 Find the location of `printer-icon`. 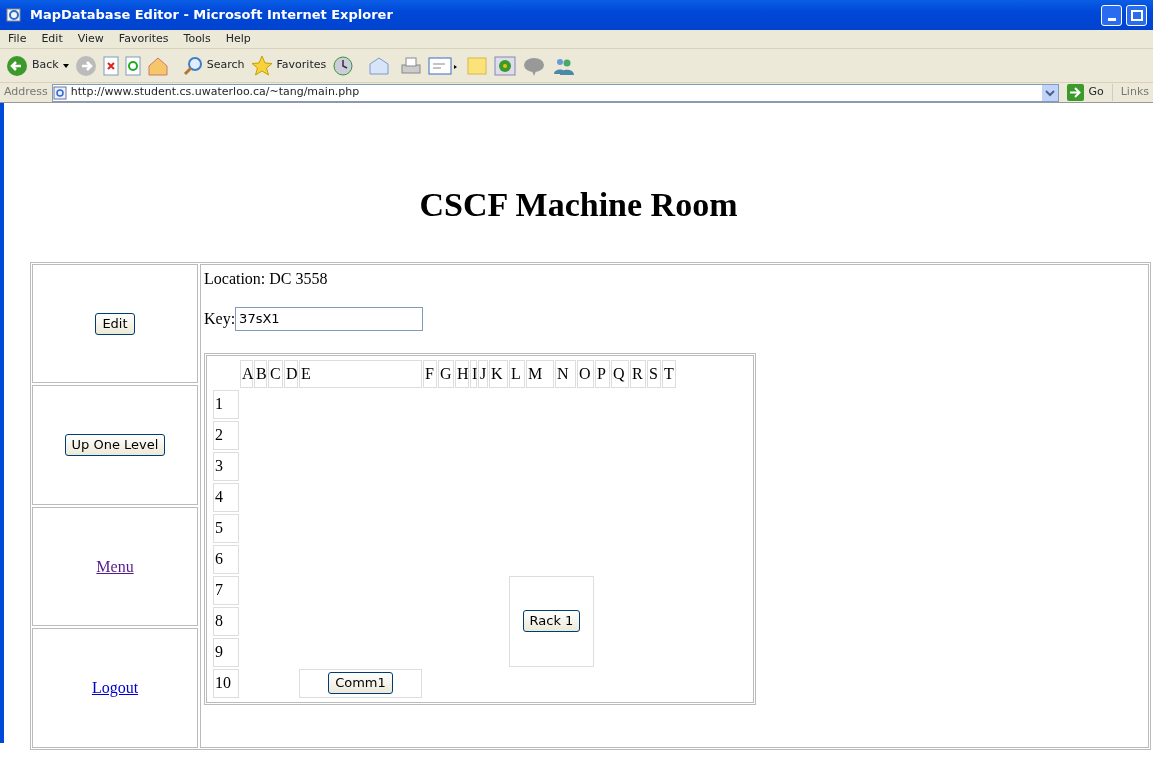

printer-icon is located at coordinates (411, 65).